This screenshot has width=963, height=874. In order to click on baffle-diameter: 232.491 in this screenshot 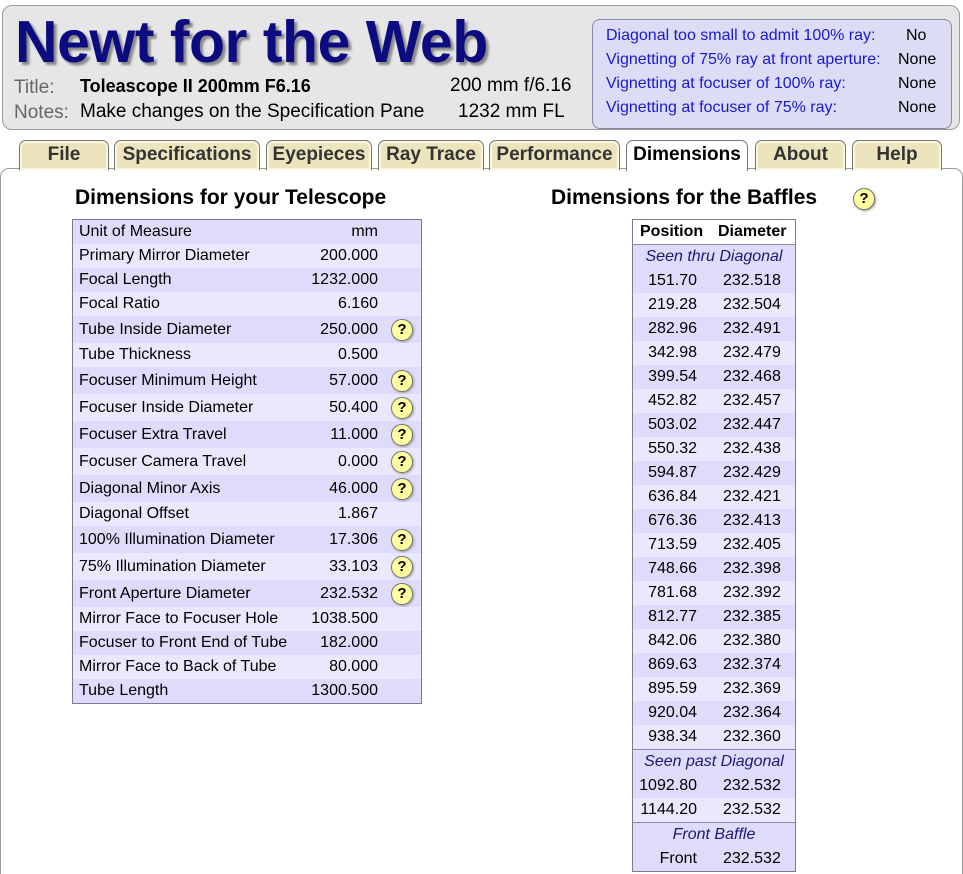, I will do `click(752, 328)`.